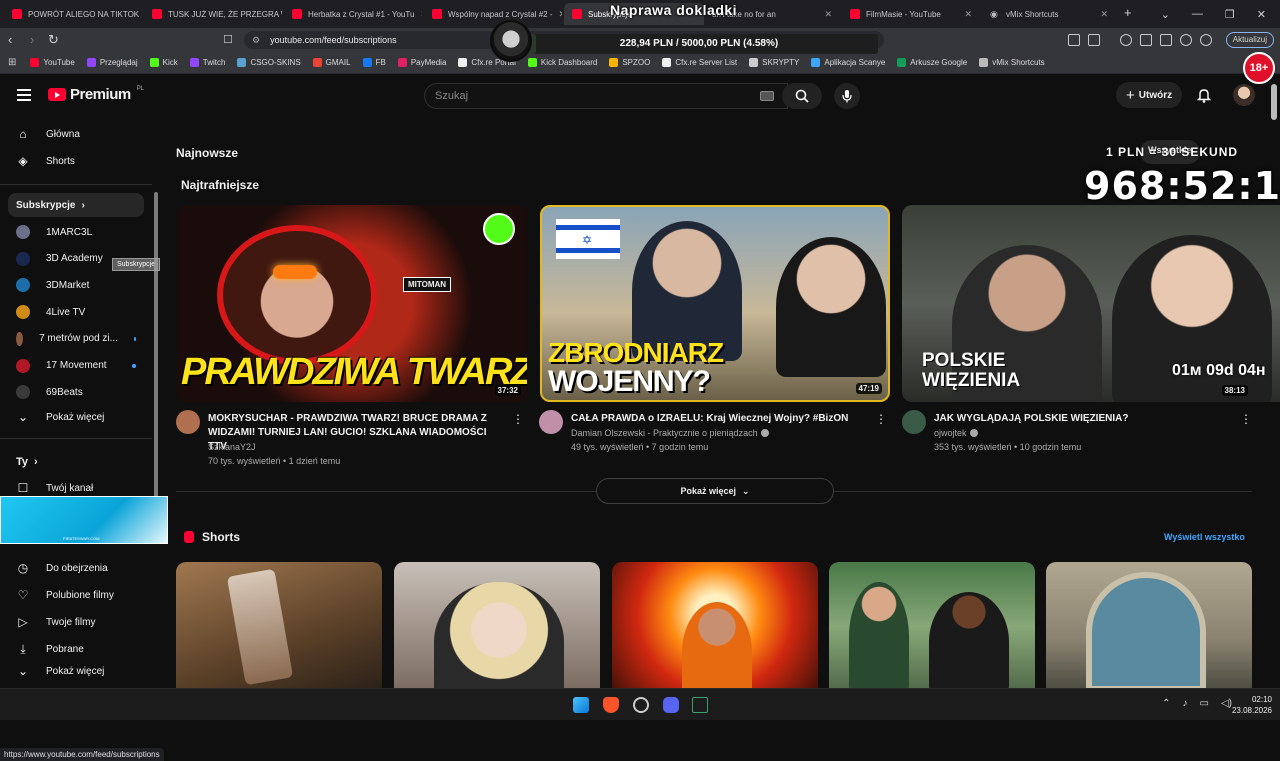 This screenshot has width=1280, height=761. What do you see at coordinates (333, 40) in the screenshot?
I see `url-text: youtube.com/feed/subscriptions` at bounding box center [333, 40].